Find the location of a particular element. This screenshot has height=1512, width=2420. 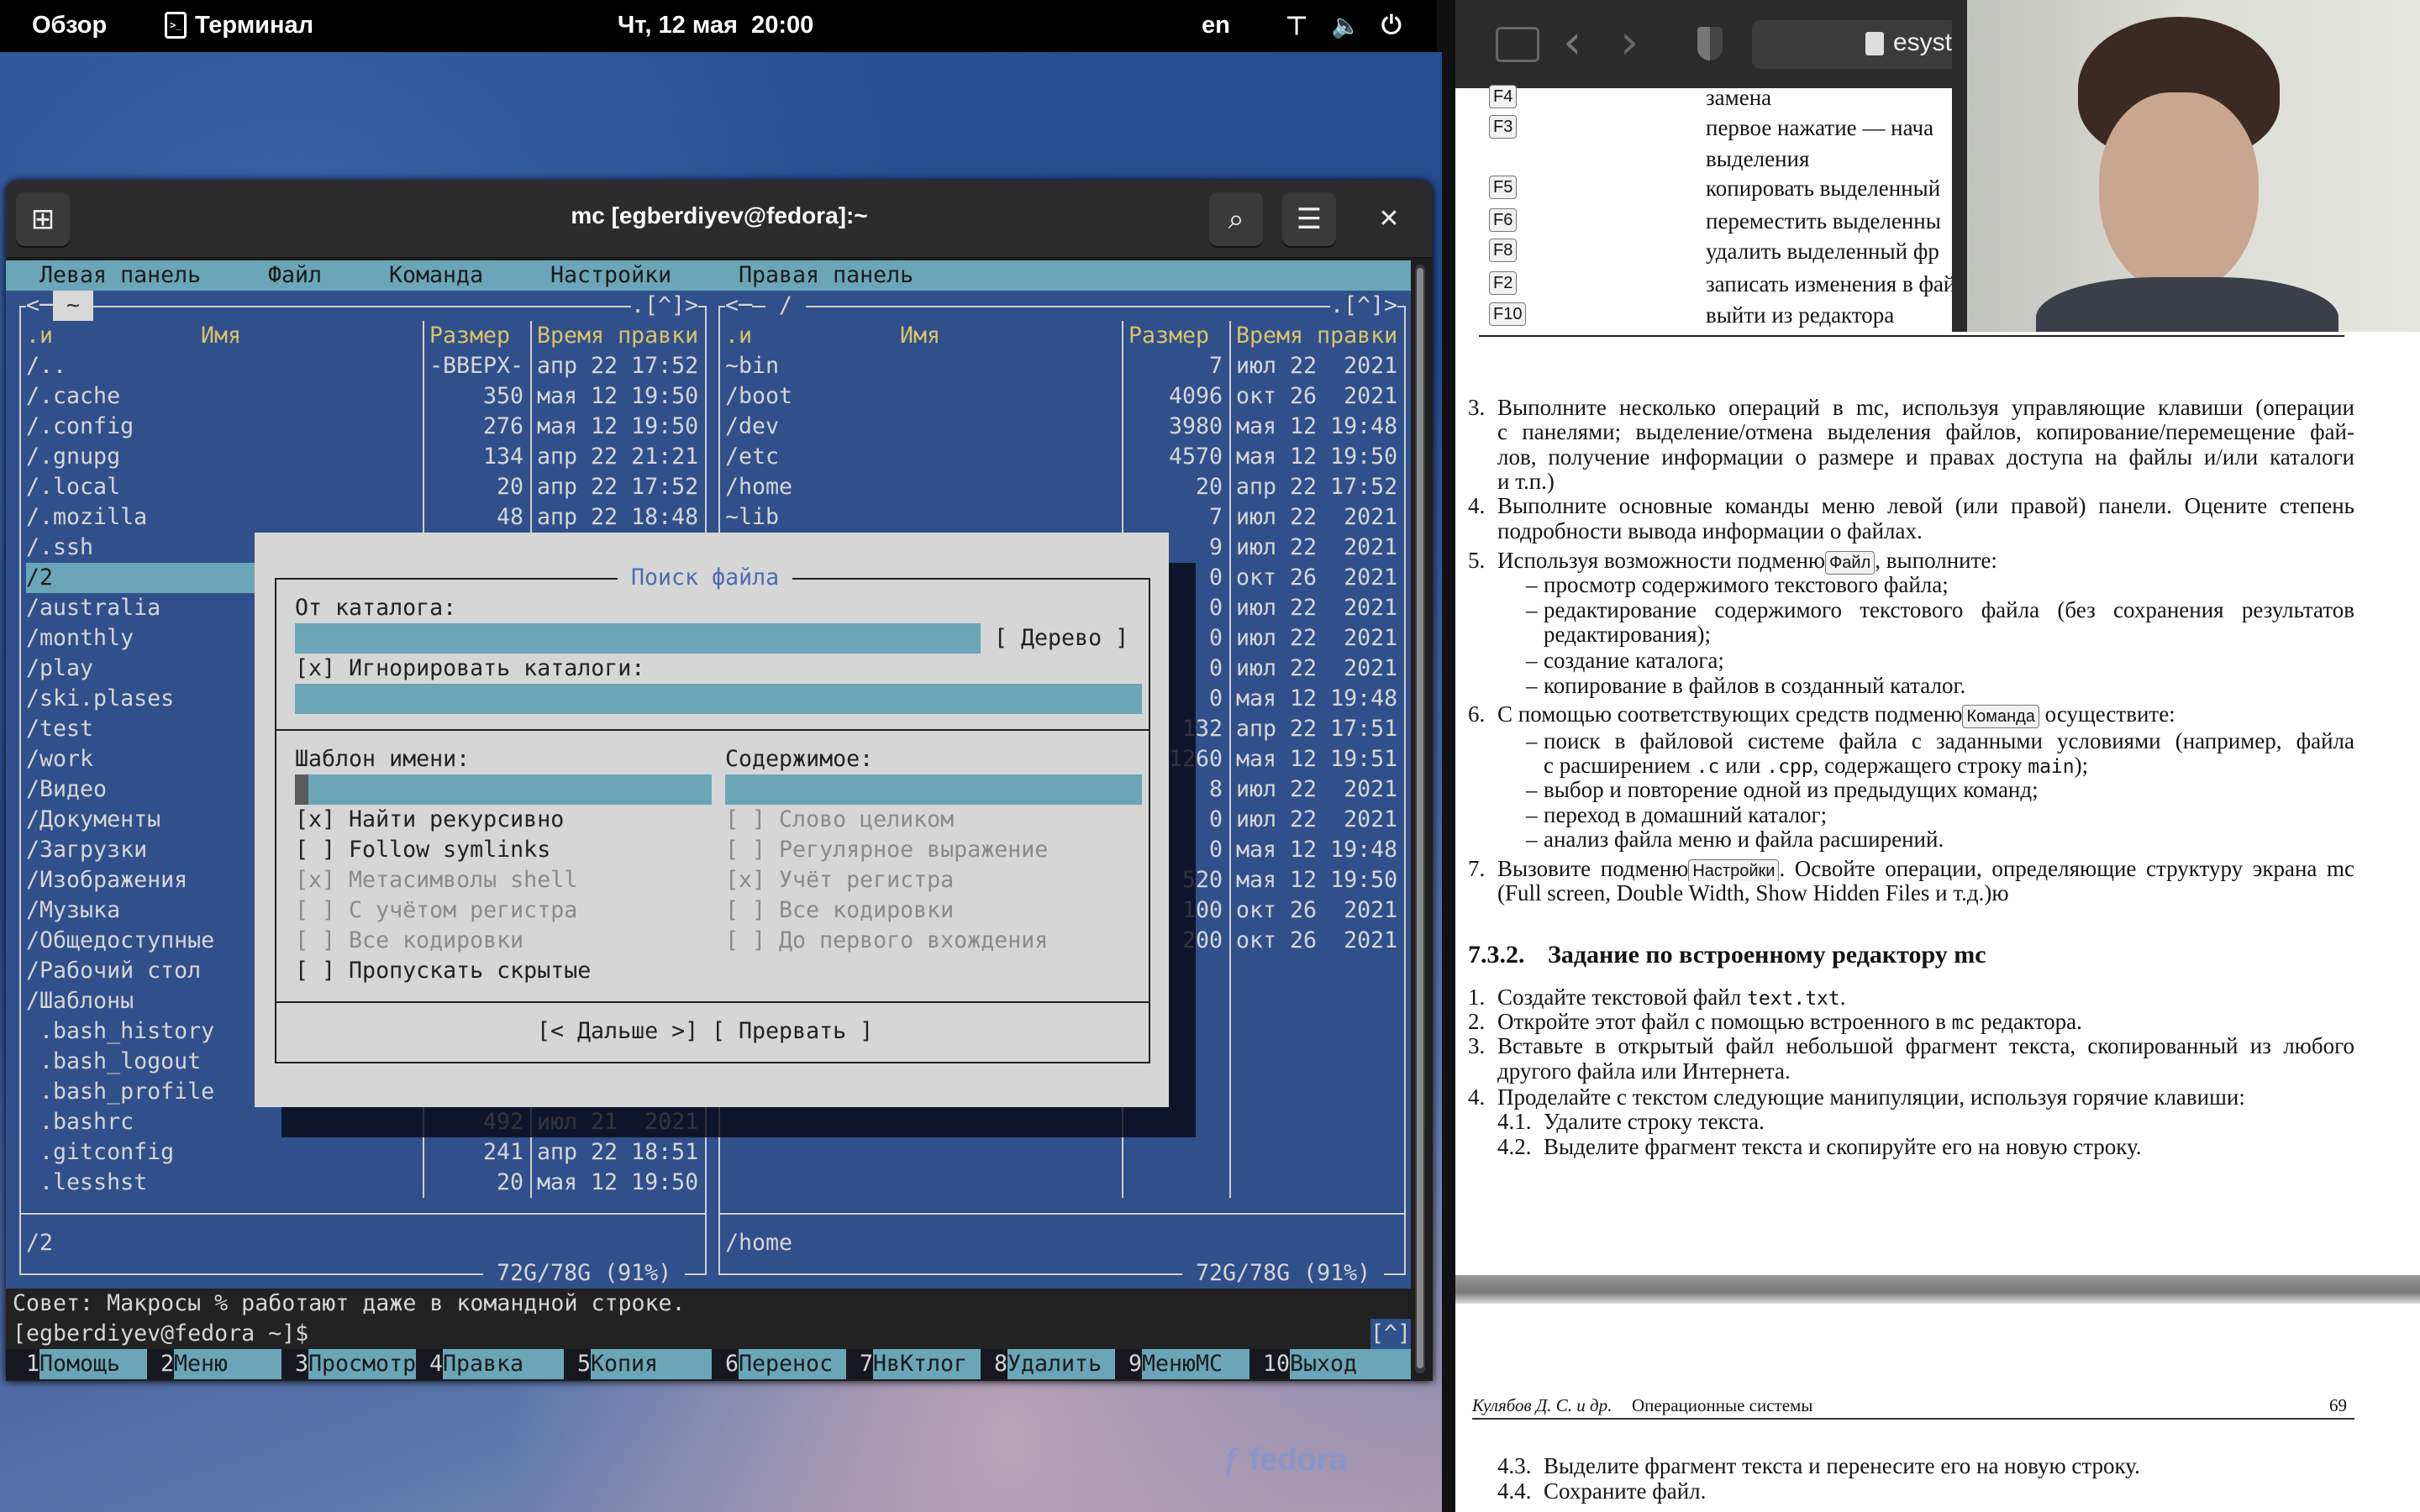

search-button: ⌕ is located at coordinates (1236, 219).